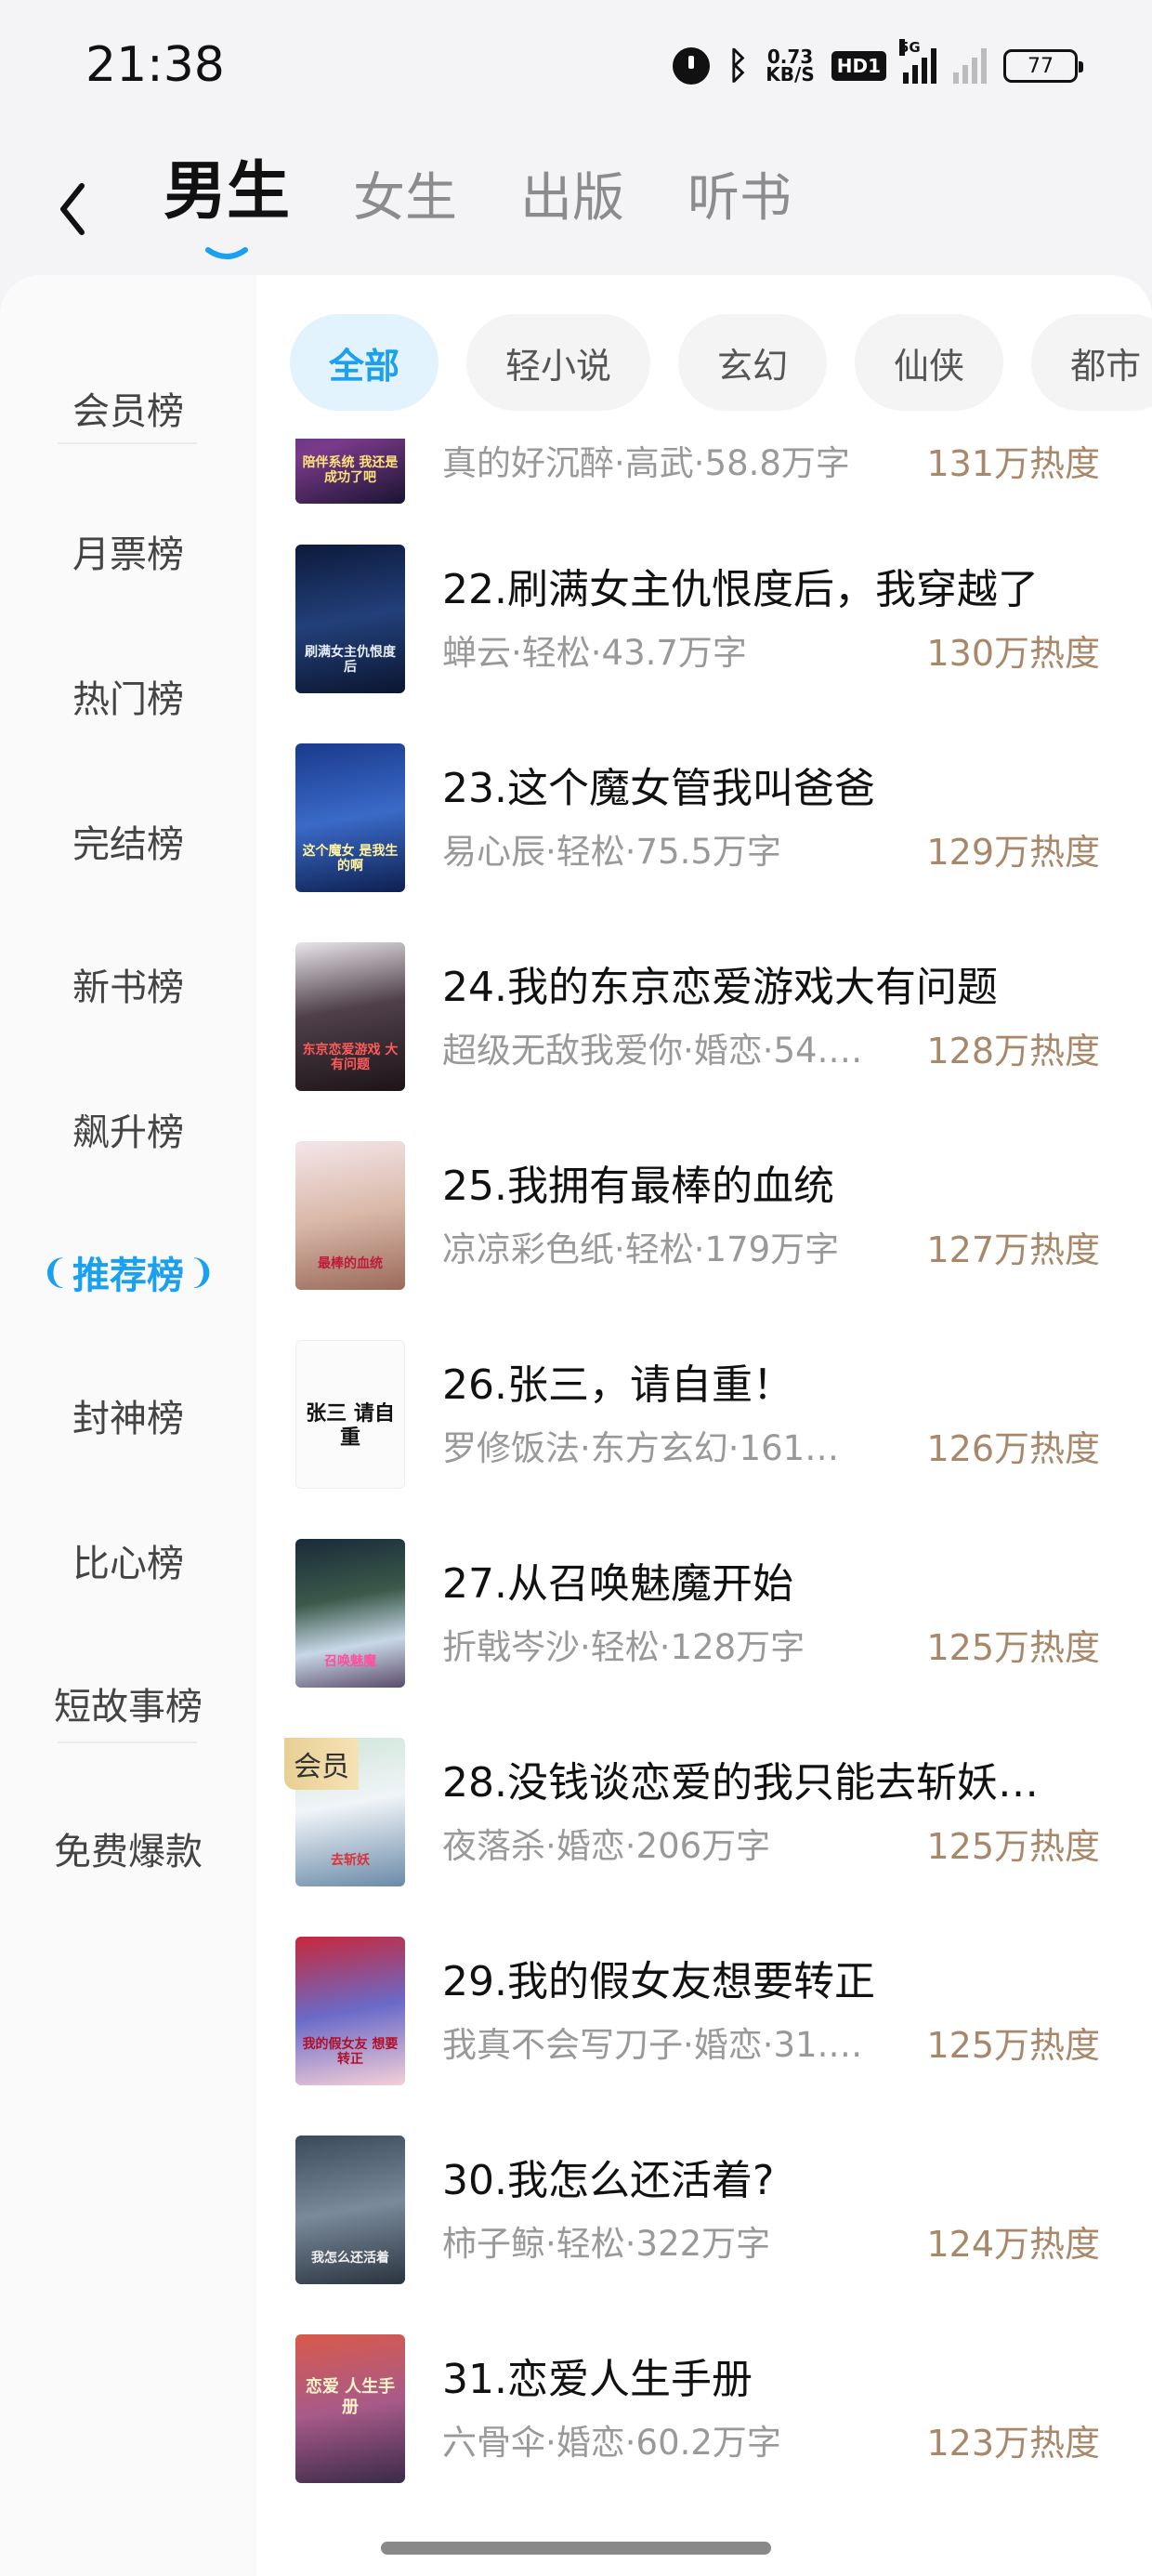  What do you see at coordinates (350, 2011) in the screenshot?
I see `book-cover: 我的假女友 想要转正` at bounding box center [350, 2011].